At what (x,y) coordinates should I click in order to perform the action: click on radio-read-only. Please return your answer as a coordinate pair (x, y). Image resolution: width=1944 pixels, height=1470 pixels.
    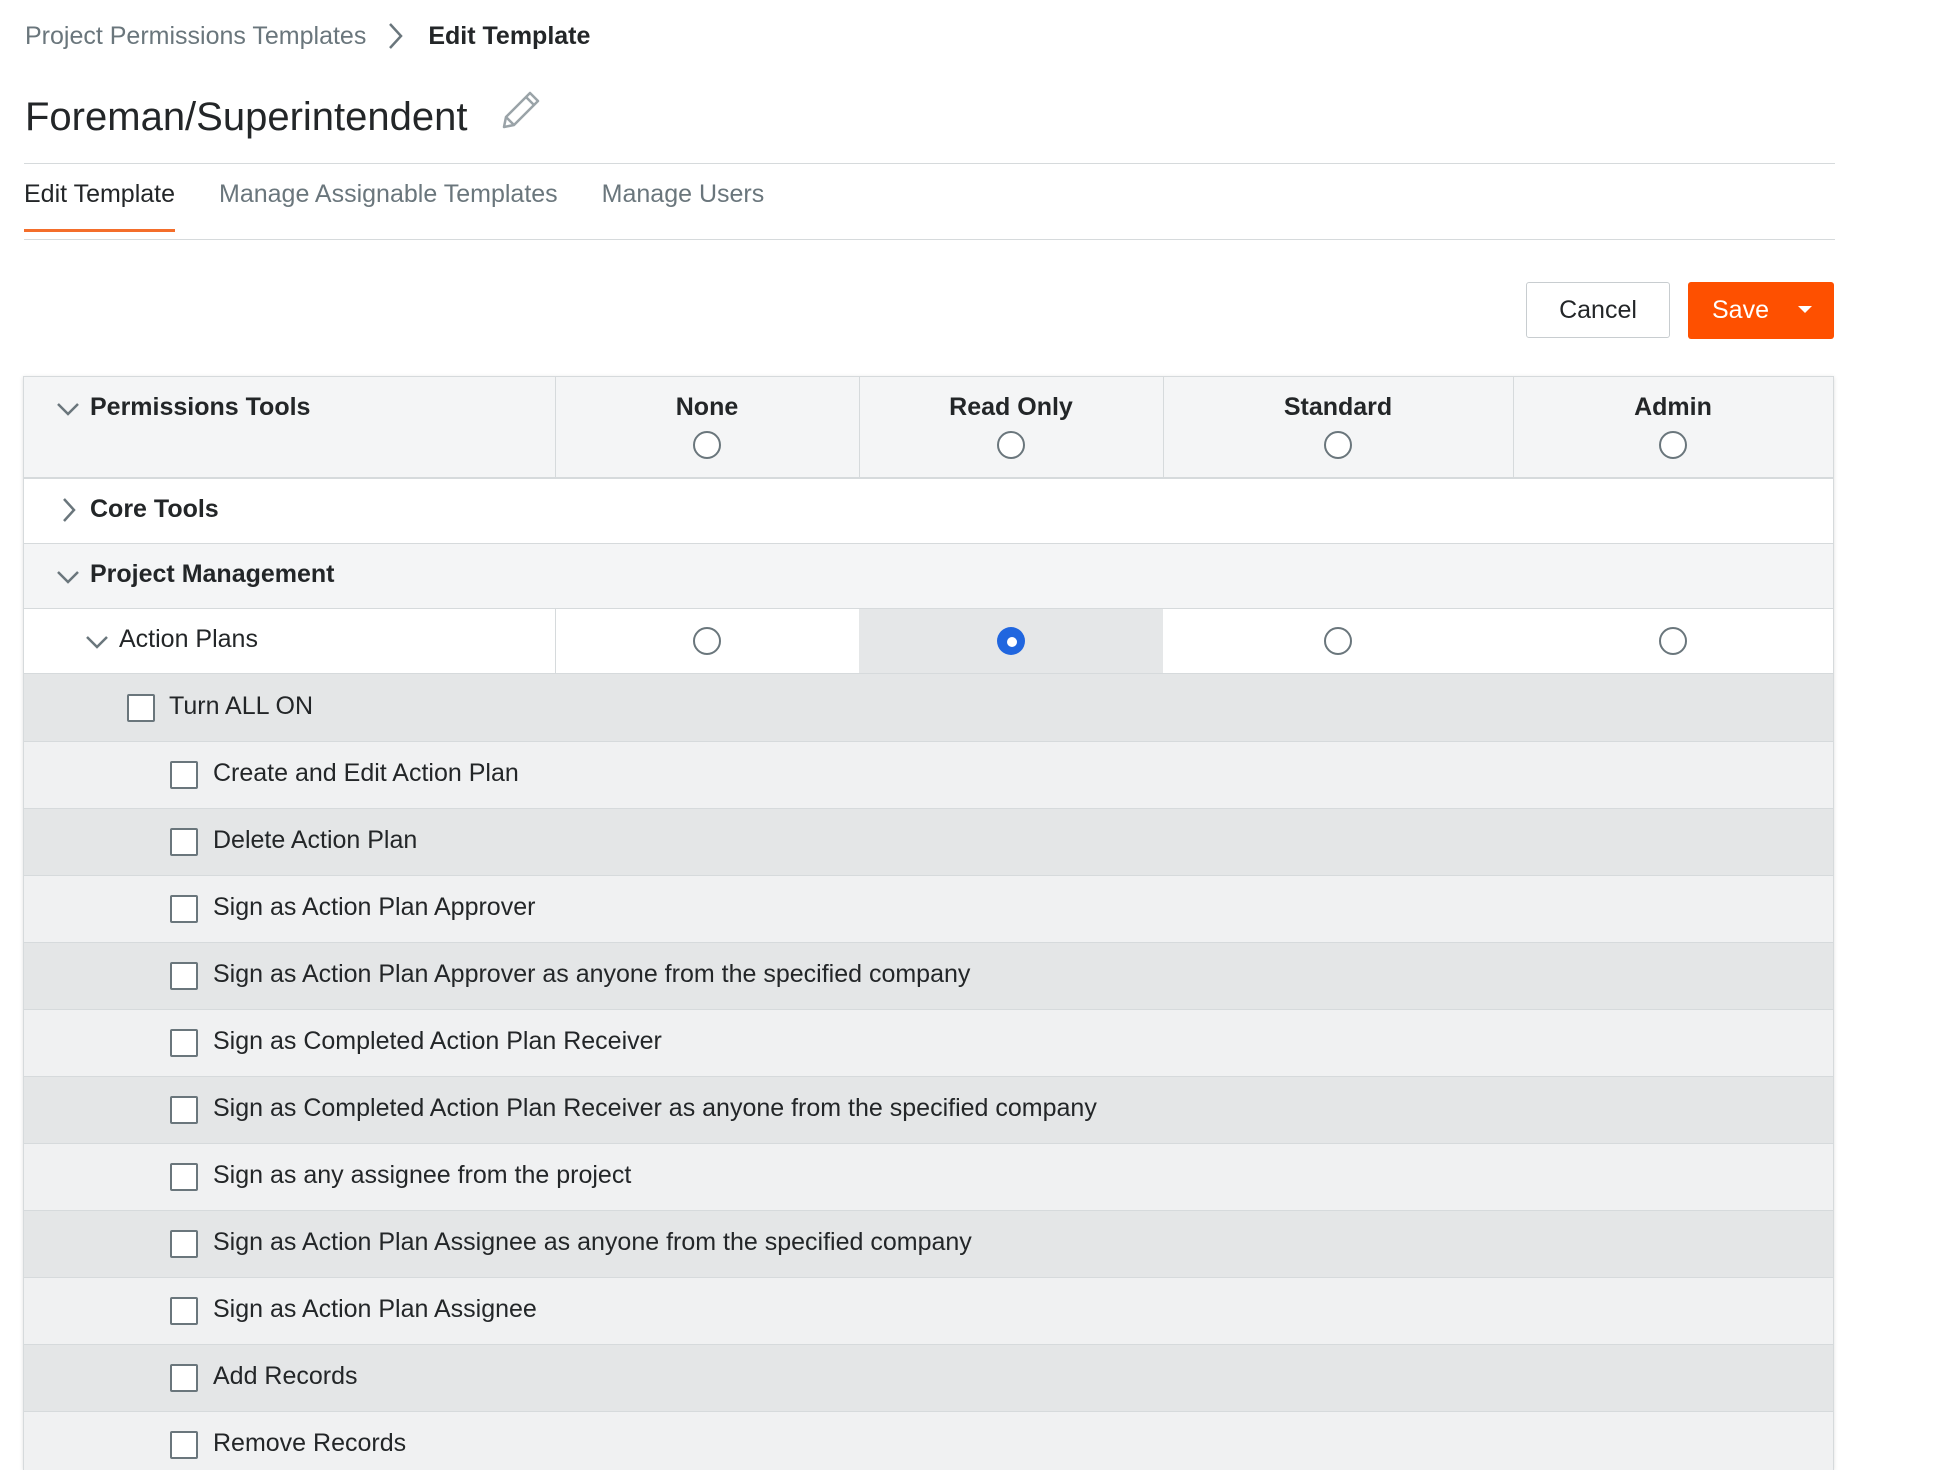
    Looking at the image, I should click on (1011, 641).